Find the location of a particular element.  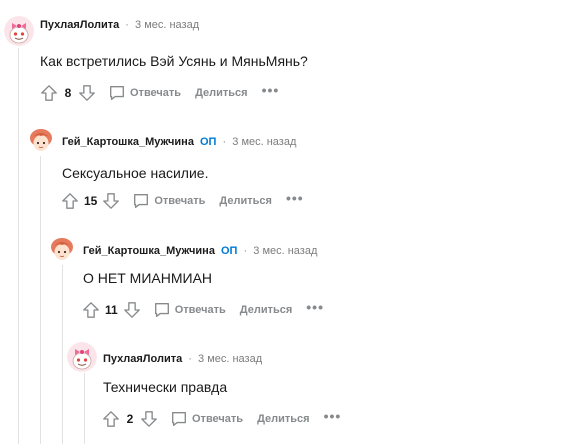

comment-actions: 8 Отвечать Делиться ••• is located at coordinates (158, 93).